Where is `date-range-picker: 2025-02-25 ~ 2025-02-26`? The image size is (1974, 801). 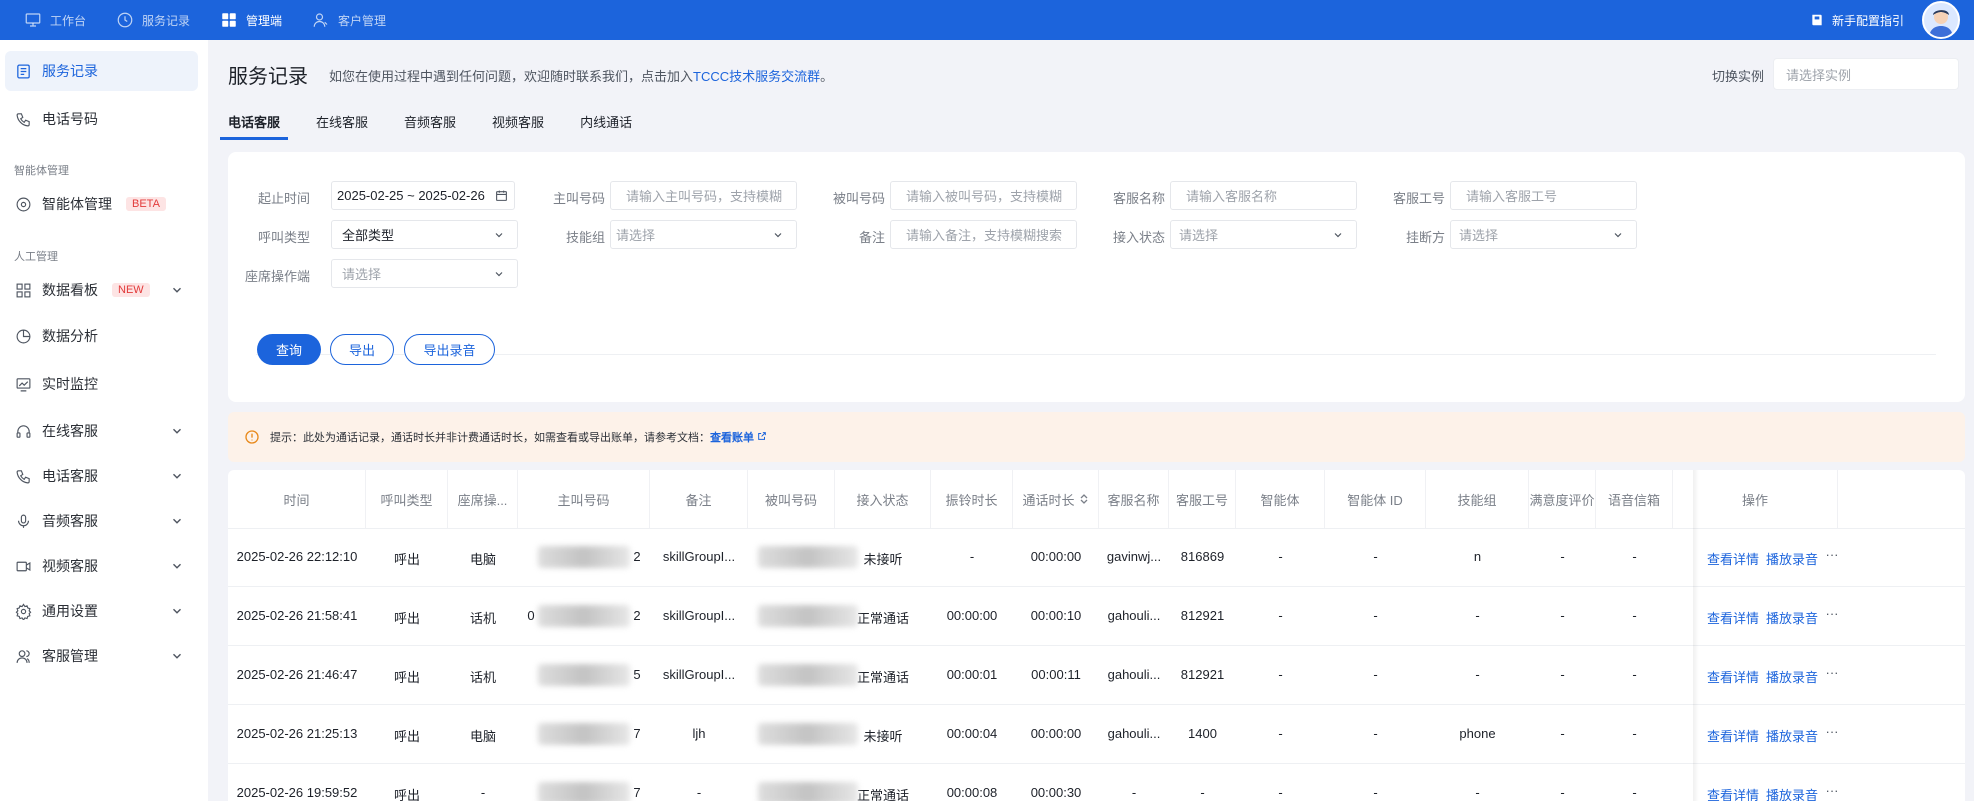 date-range-picker: 2025-02-25 ~ 2025-02-26 is located at coordinates (423, 195).